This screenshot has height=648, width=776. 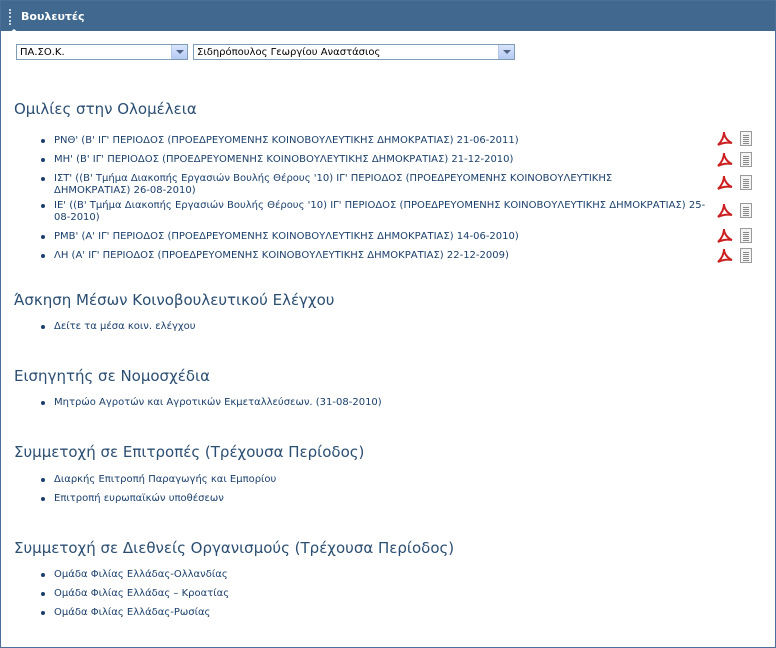 I want to click on list-item: Επιτροπή ευρωπαϊκών υποθέσεων, so click(x=241, y=499).